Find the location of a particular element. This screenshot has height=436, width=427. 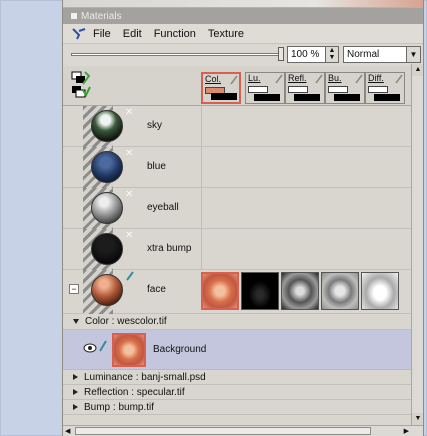

luminance-channel-label: Luminance : banj-small.psd is located at coordinates (145, 377).